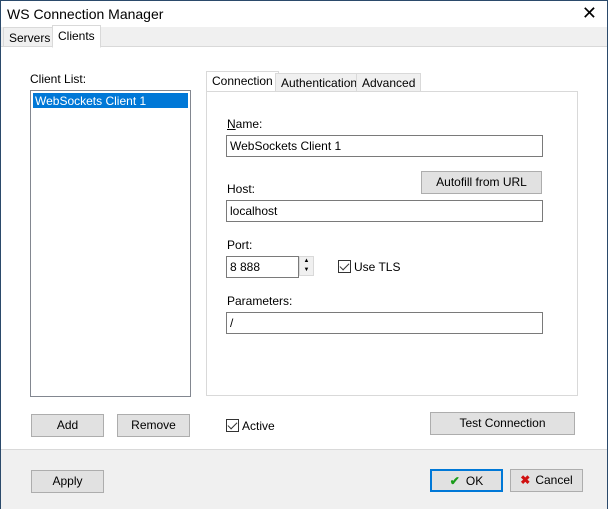  I want to click on cancel-label: Cancel, so click(554, 480).